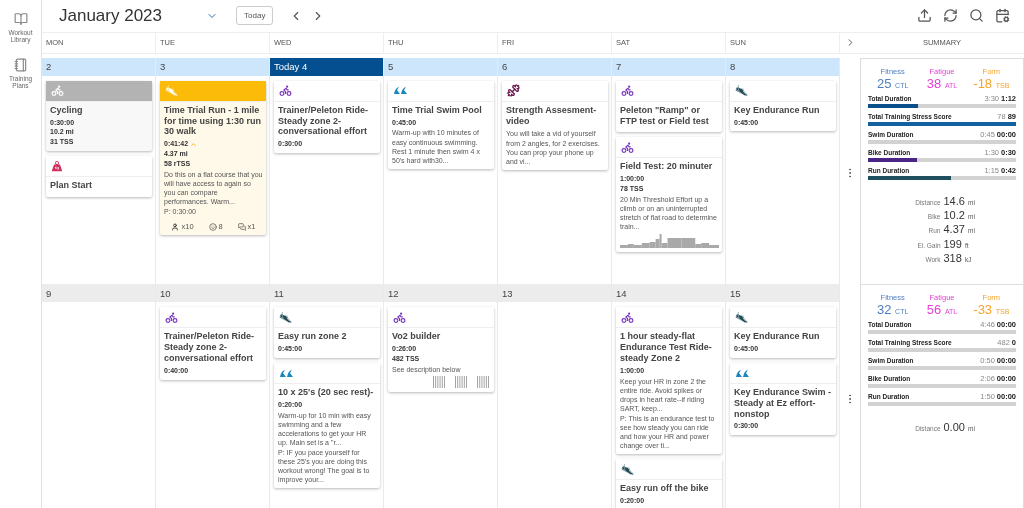 The image size is (1024, 508). Describe the element at coordinates (99, 176) in the screenshot. I see `workout-card: Plan Start` at that location.